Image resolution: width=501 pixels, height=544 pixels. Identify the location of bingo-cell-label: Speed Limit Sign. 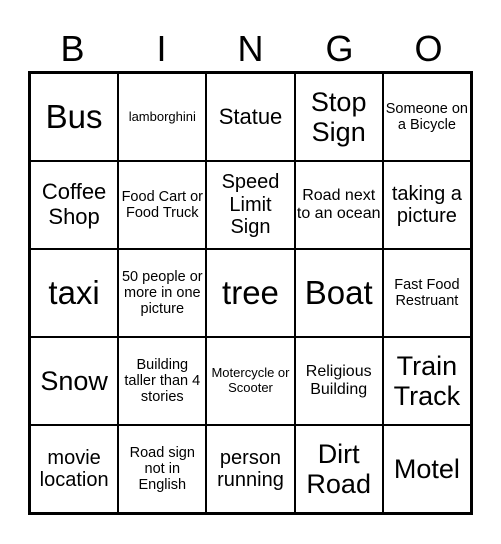
(250, 205).